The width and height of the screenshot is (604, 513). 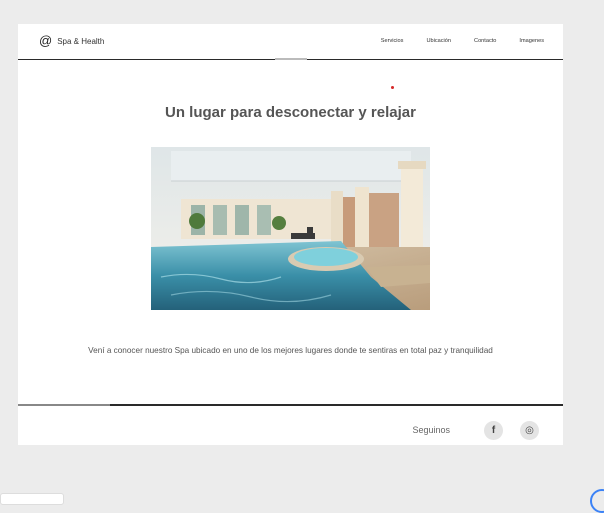 I want to click on facebook-icon: f, so click(x=493, y=430).